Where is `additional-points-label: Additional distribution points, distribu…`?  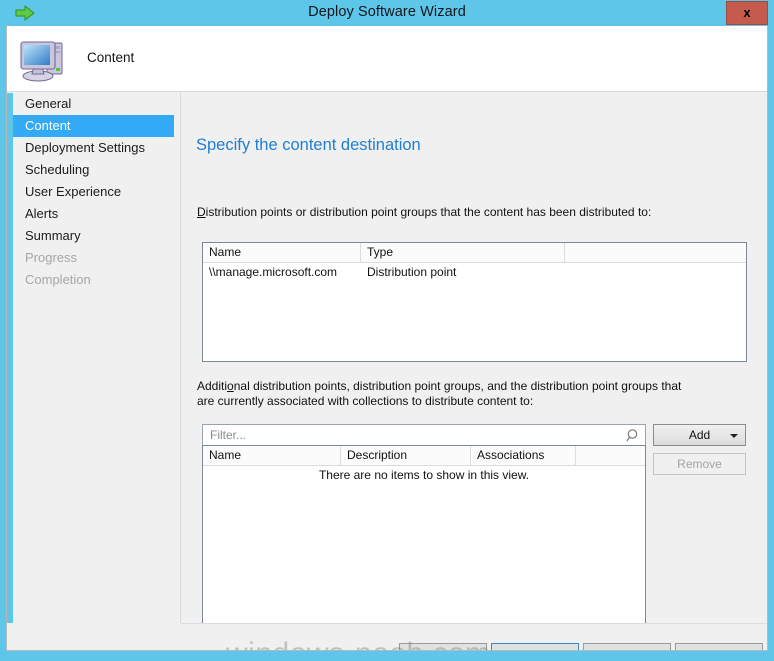
additional-points-label: Additional distribution points, distribu… is located at coordinates (445, 394).